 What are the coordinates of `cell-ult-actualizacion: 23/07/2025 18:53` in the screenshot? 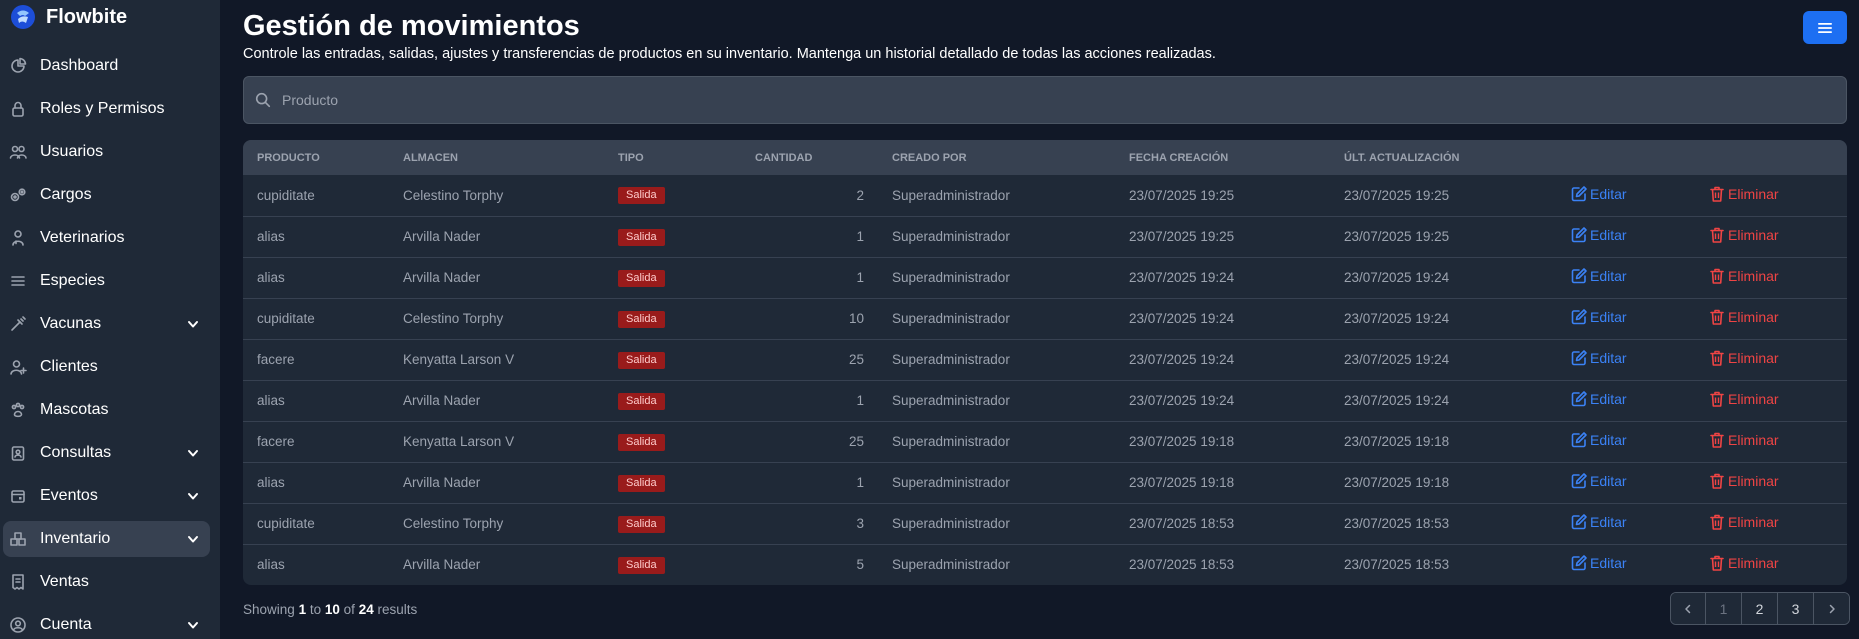 It's located at (1397, 565).